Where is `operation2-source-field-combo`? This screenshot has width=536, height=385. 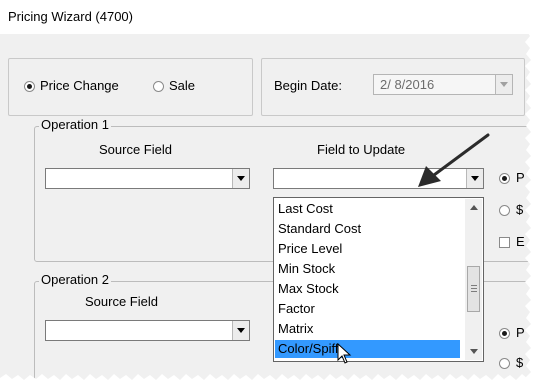 operation2-source-field-combo is located at coordinates (147, 330).